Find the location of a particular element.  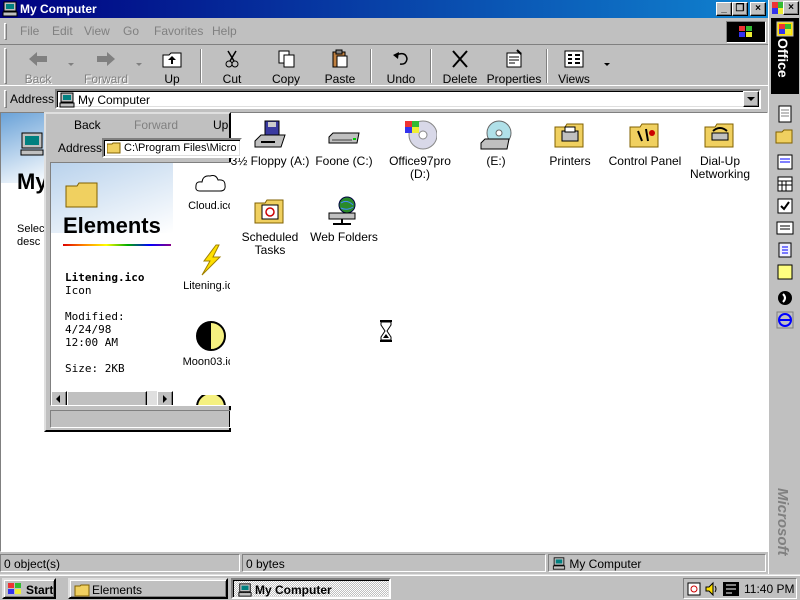

scheduled-tasks-item: Scheduled Tasks is located at coordinates (270, 226).